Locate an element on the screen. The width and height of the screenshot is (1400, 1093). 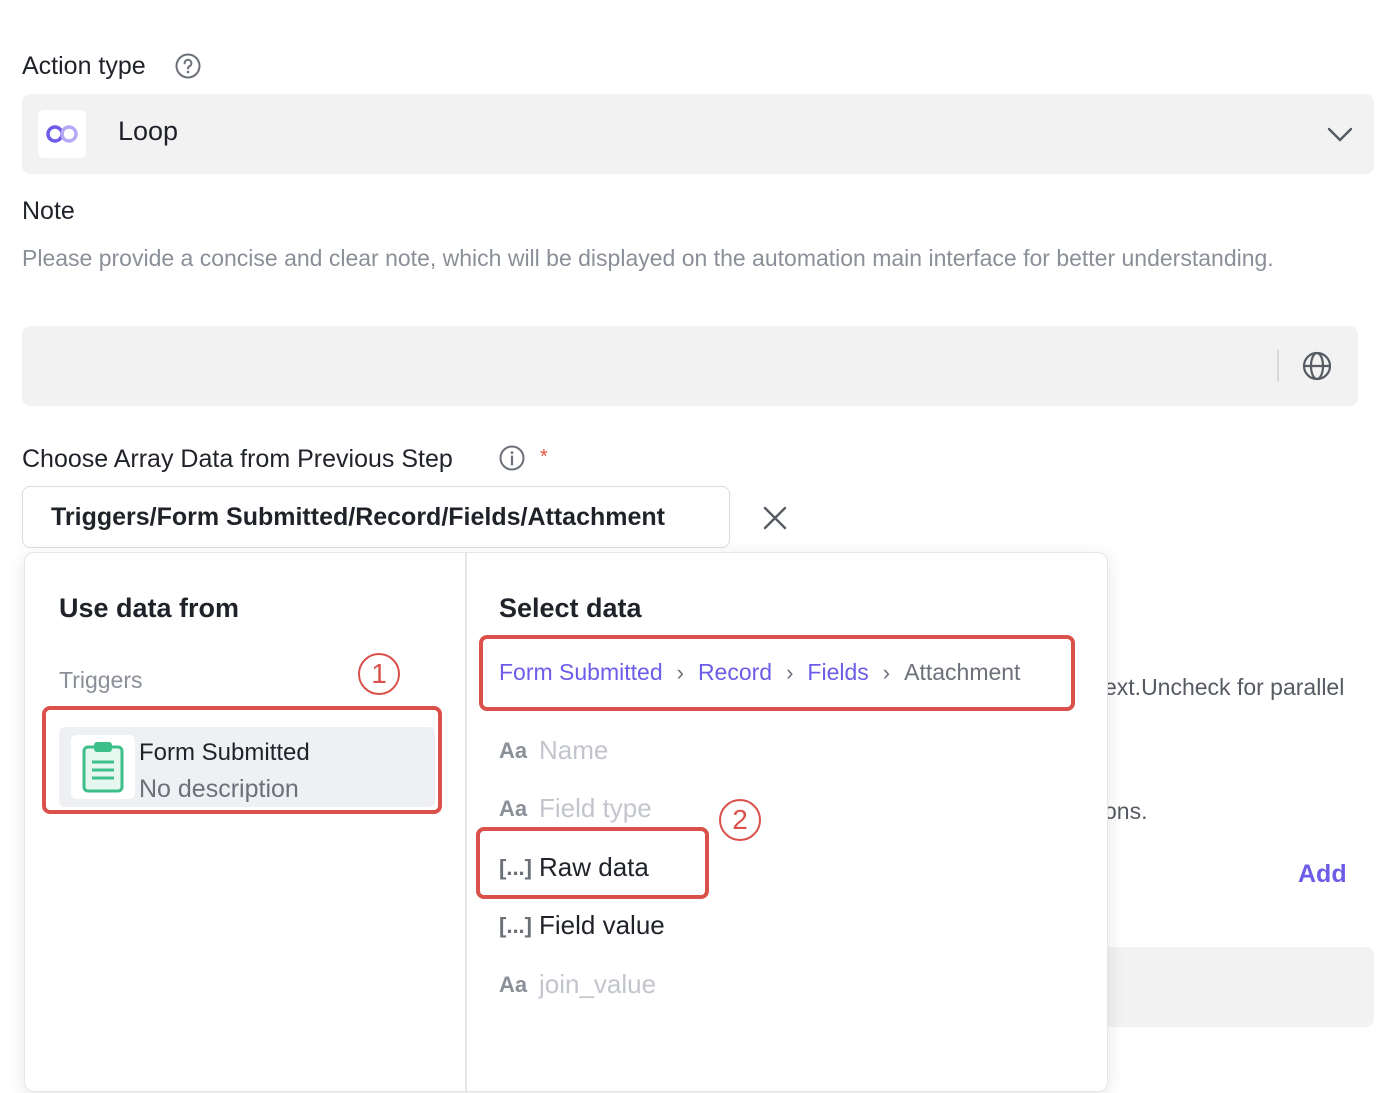
field-item-name: Aa Name is located at coordinates (553, 750).